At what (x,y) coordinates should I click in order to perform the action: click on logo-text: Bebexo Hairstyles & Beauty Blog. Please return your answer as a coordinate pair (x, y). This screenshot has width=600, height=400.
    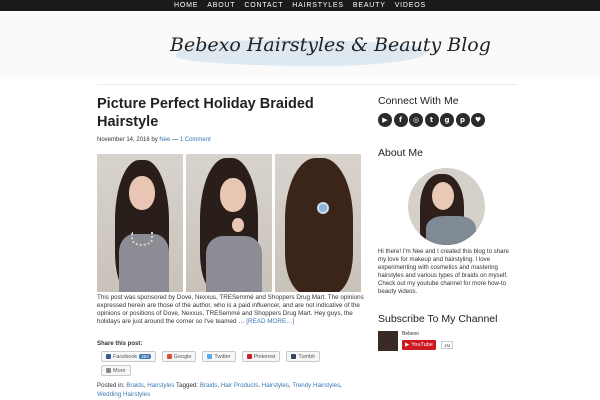
    Looking at the image, I should click on (330, 45).